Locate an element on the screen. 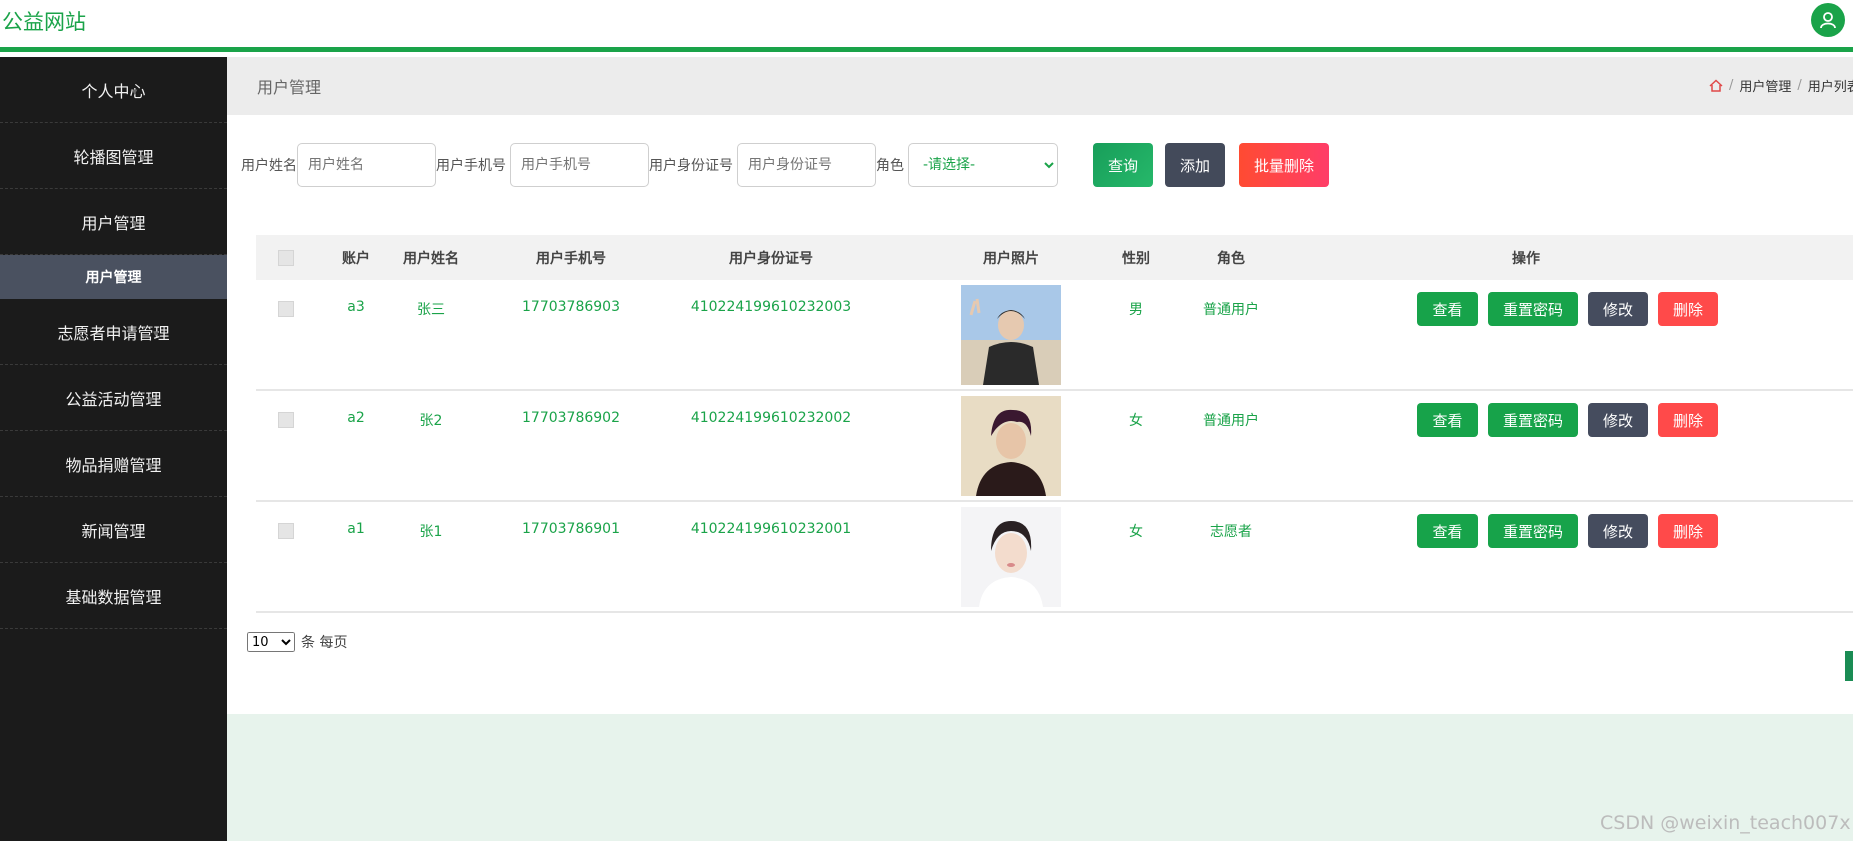 This screenshot has width=1853, height=841. query-button: 查询 is located at coordinates (1123, 165).